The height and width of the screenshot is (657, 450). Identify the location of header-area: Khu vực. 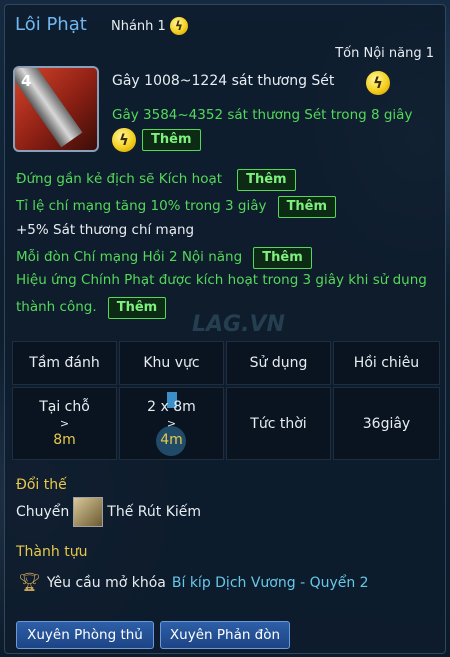
(171, 363).